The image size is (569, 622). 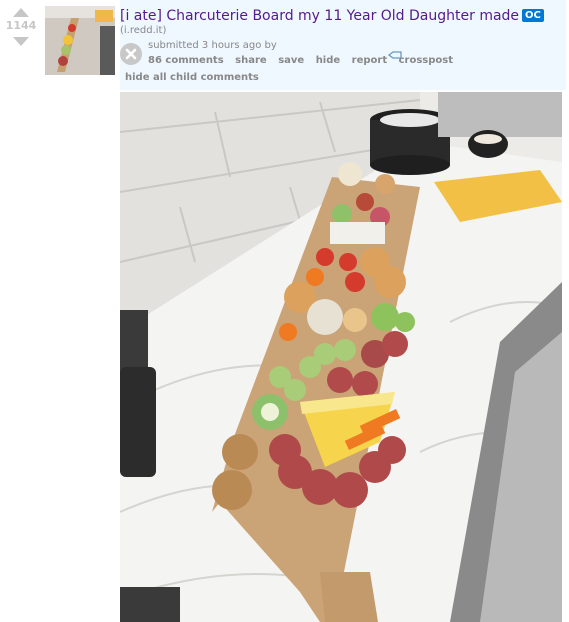 What do you see at coordinates (328, 60) in the screenshot?
I see `hide-button: hide` at bounding box center [328, 60].